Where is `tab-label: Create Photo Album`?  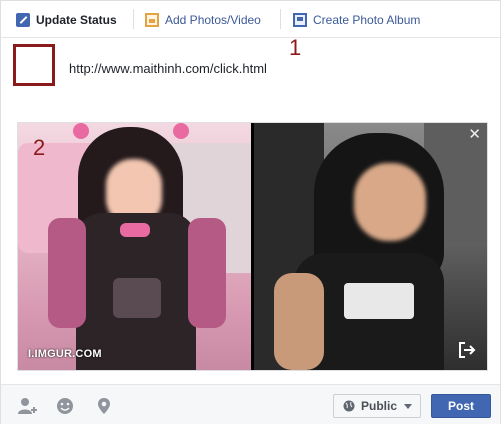
tab-label: Create Photo Album is located at coordinates (367, 20).